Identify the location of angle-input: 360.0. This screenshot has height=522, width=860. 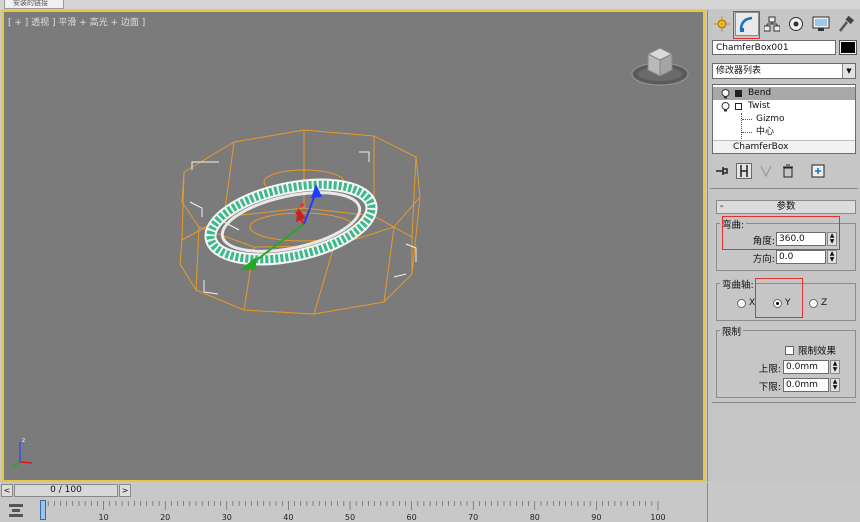
(801, 239).